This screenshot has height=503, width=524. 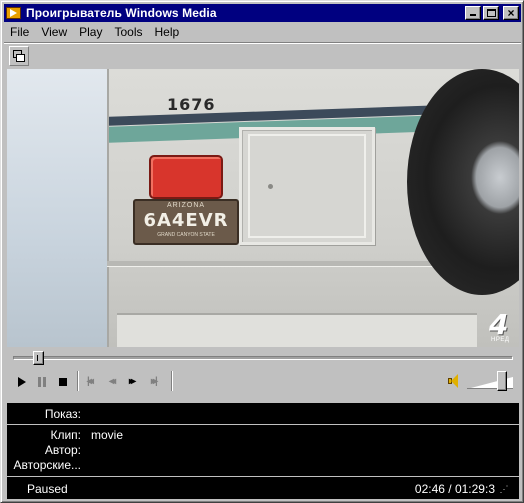 I want to click on play-button, so click(x=22, y=382).